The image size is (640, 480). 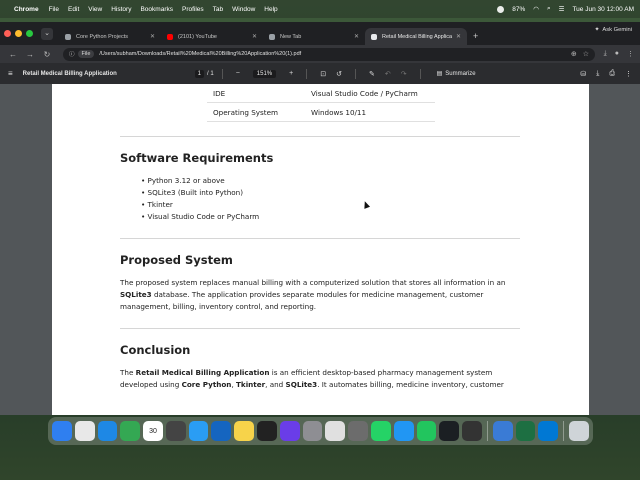 What do you see at coordinates (562, 9) in the screenshot?
I see `control-center-icon: ☰` at bounding box center [562, 9].